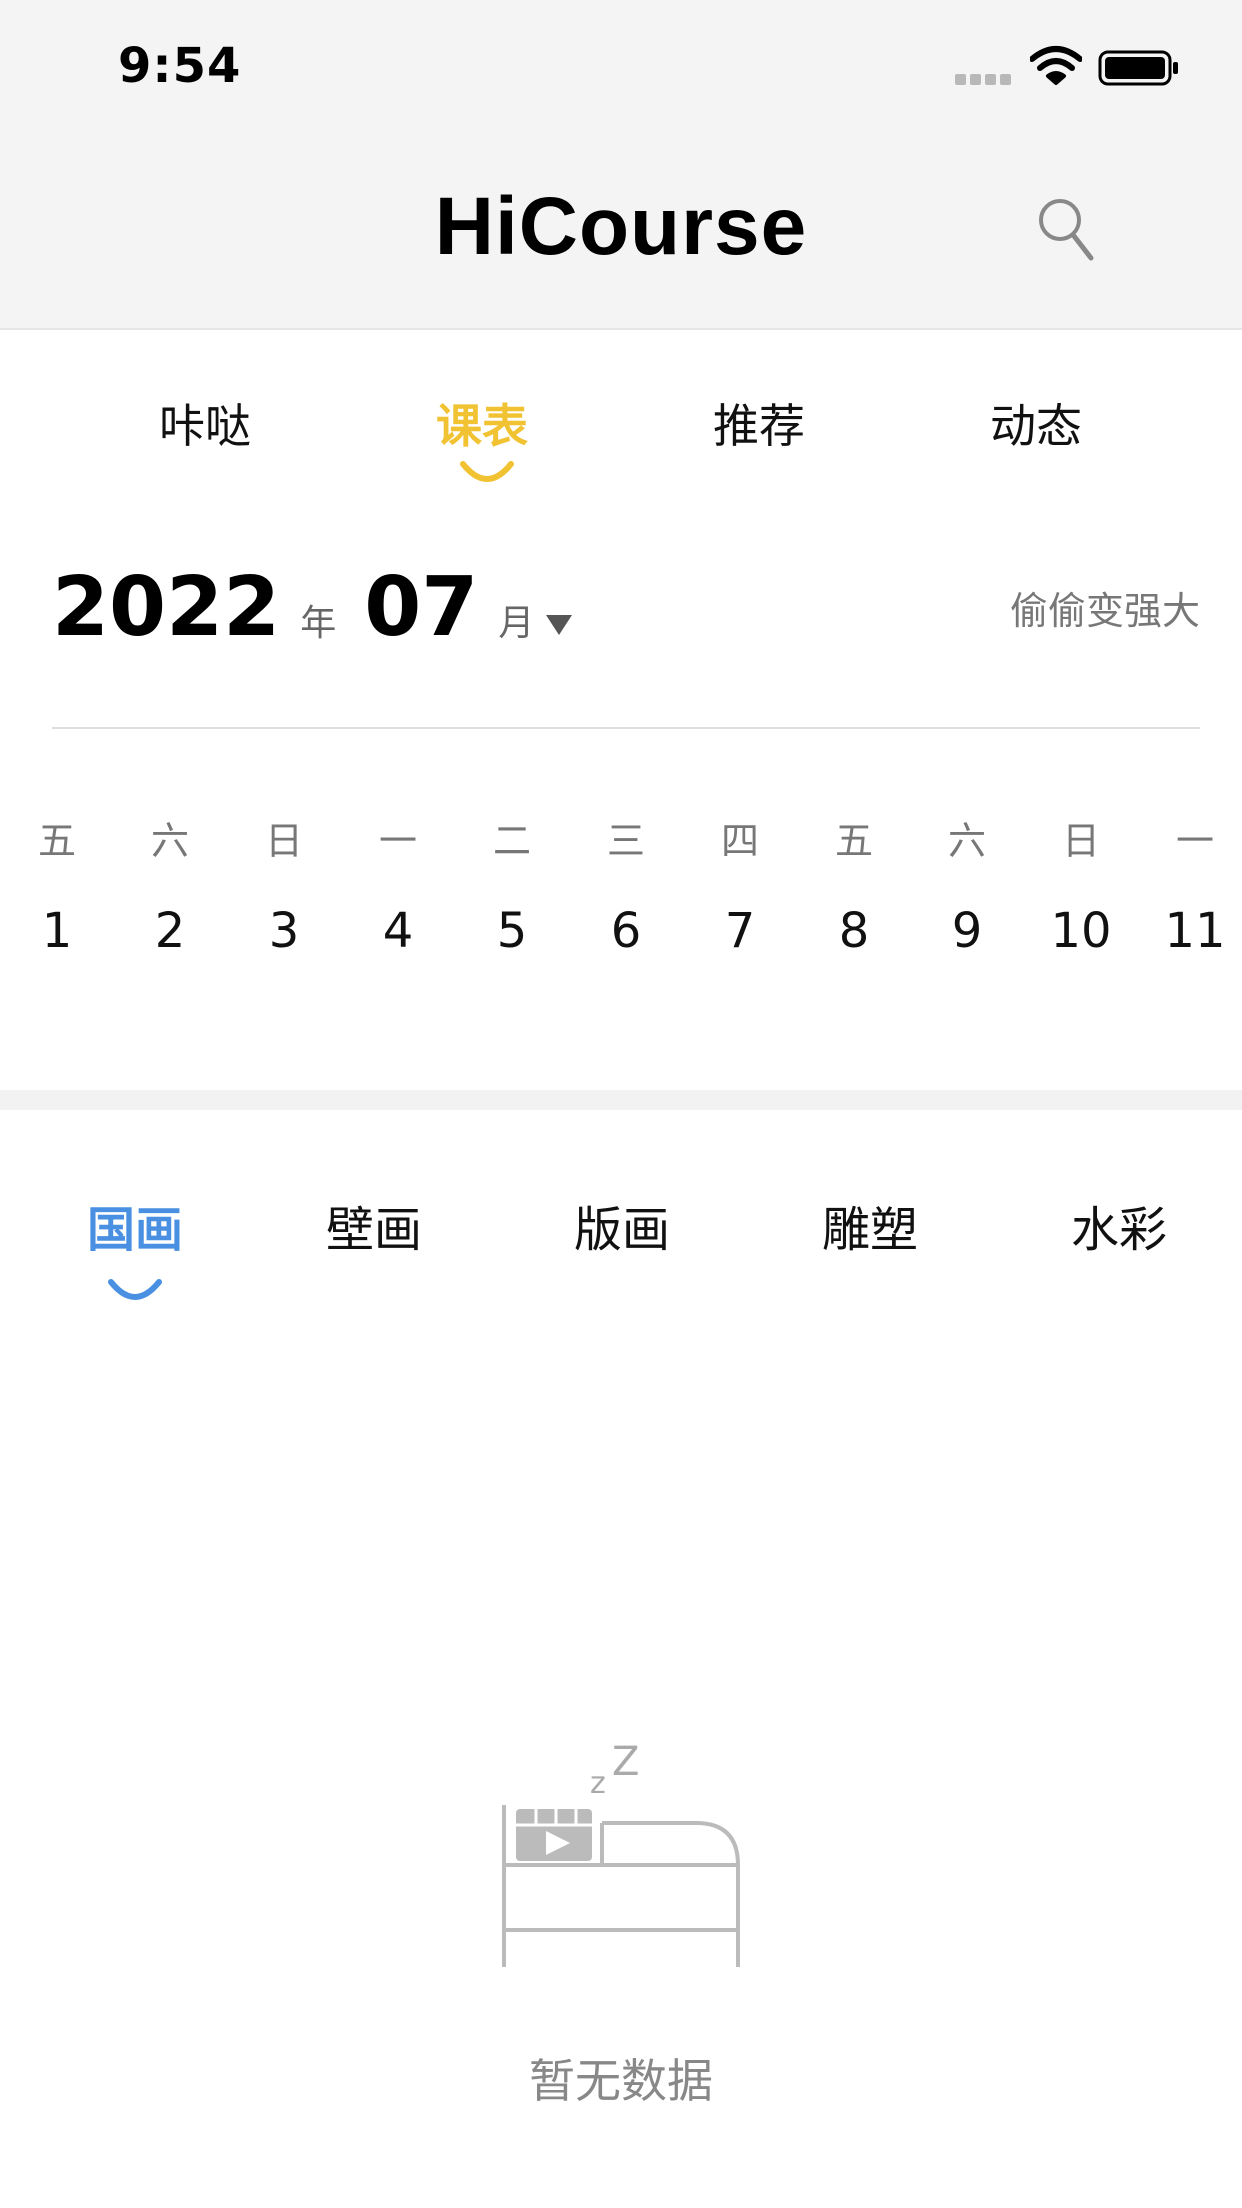 Image resolution: width=1242 pixels, height=2208 pixels. Describe the element at coordinates (482, 423) in the screenshot. I see `tab-schedule: 课表` at that location.